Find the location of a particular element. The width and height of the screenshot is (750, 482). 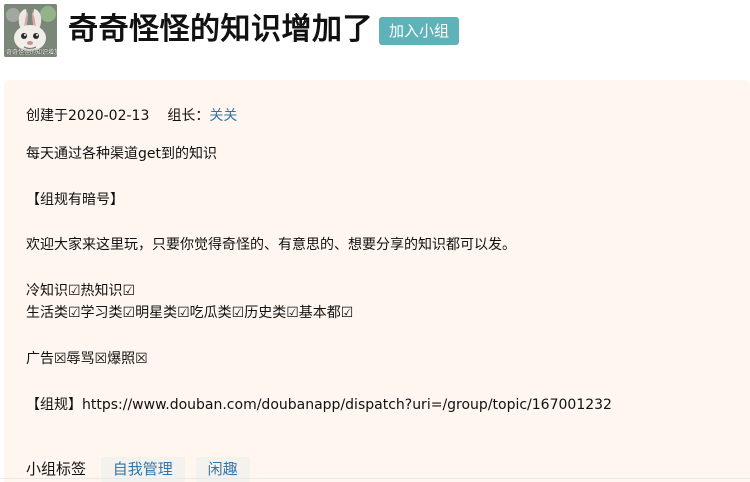

description-line-3: 欢迎大家来这里玩，只要你觉得奇怪的、有意思的、想要分享的知识都可以发。 is located at coordinates (271, 245).